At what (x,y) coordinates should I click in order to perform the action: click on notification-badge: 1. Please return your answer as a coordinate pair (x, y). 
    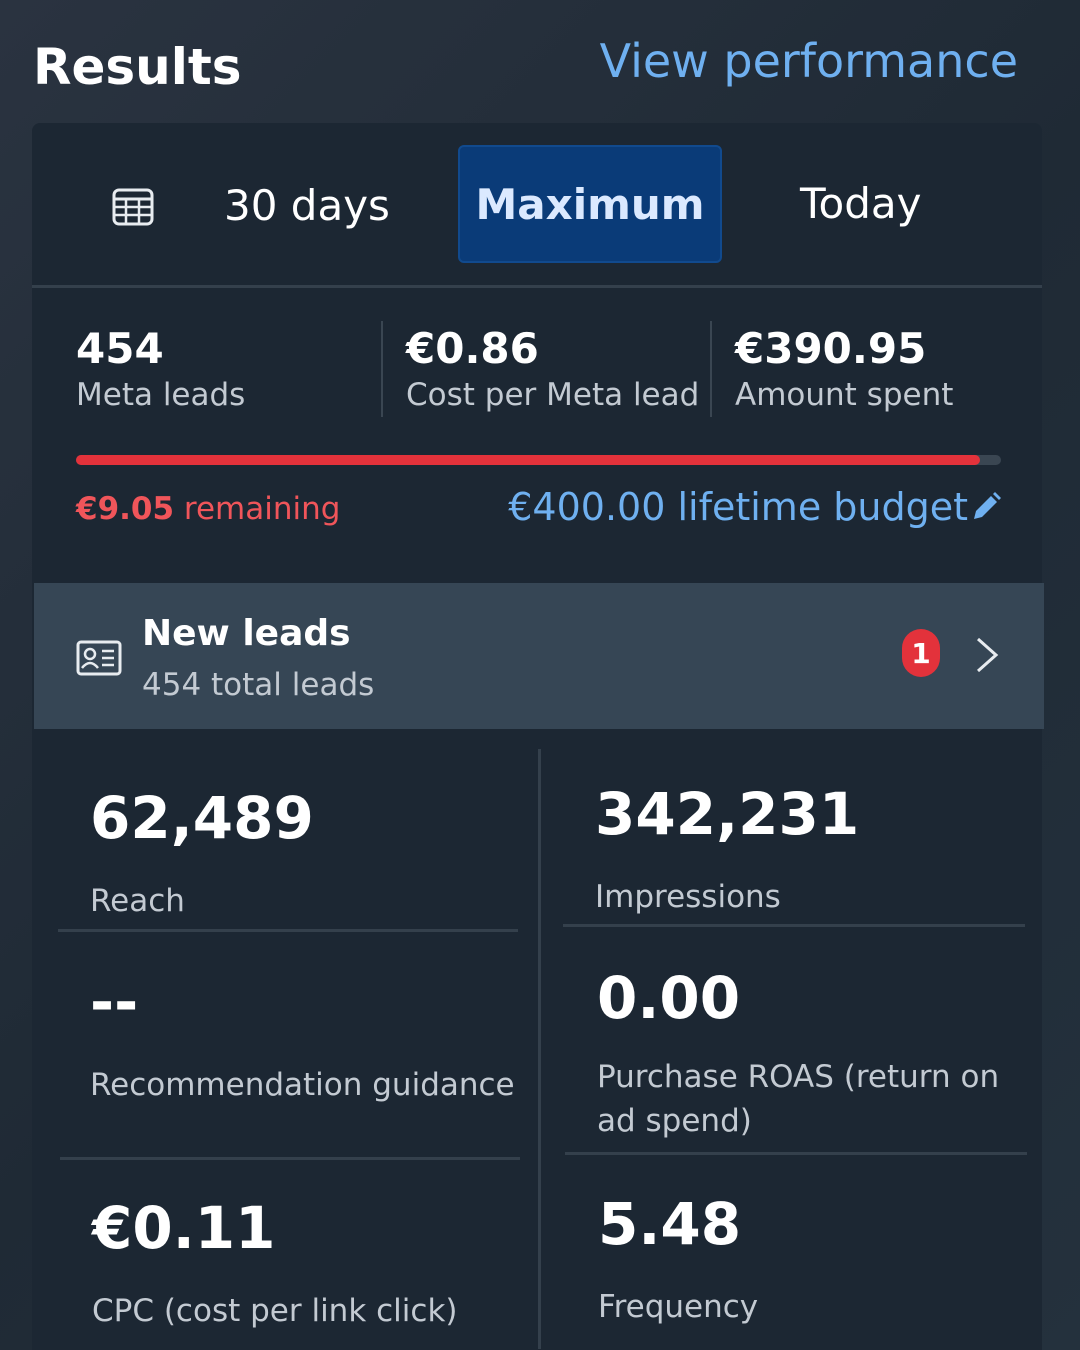
    Looking at the image, I should click on (921, 653).